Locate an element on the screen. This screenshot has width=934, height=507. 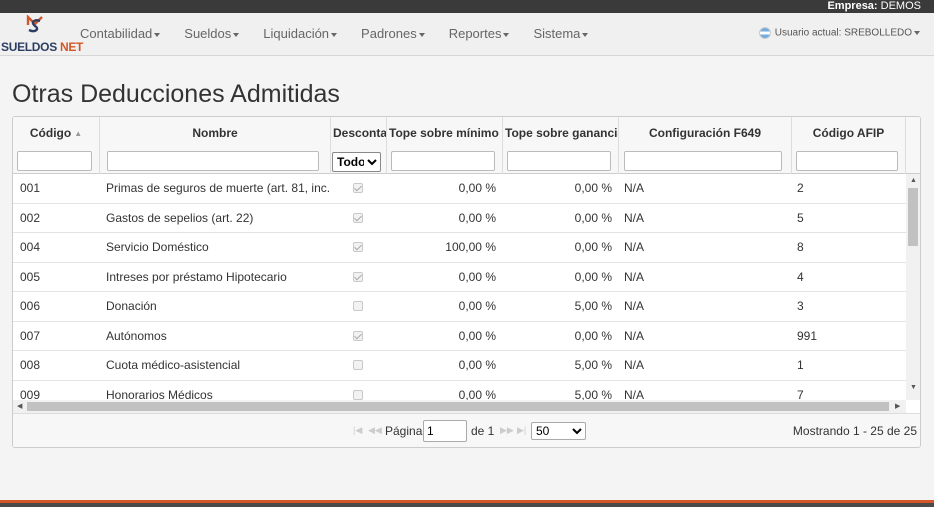
cell-afip: 1 is located at coordinates (800, 365).